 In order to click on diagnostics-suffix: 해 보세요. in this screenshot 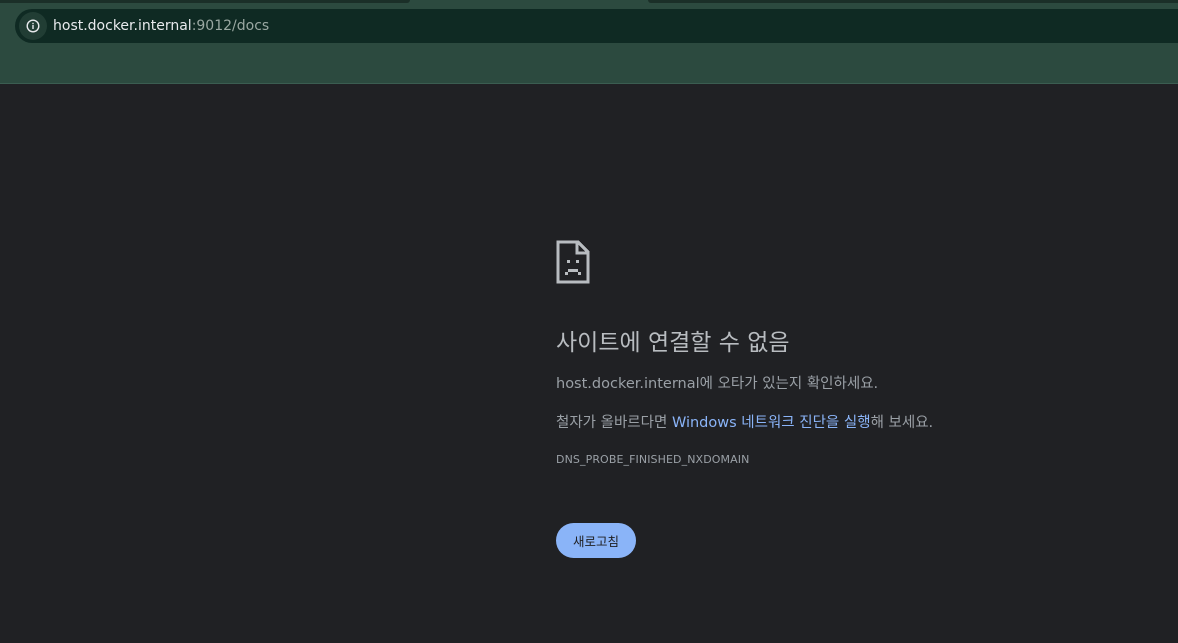, I will do `click(902, 423)`.